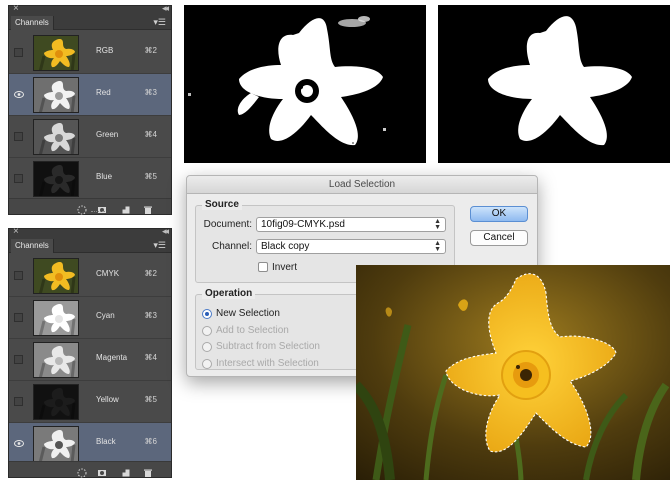 This screenshot has height=480, width=670. I want to click on operation-label: Operation, so click(229, 293).